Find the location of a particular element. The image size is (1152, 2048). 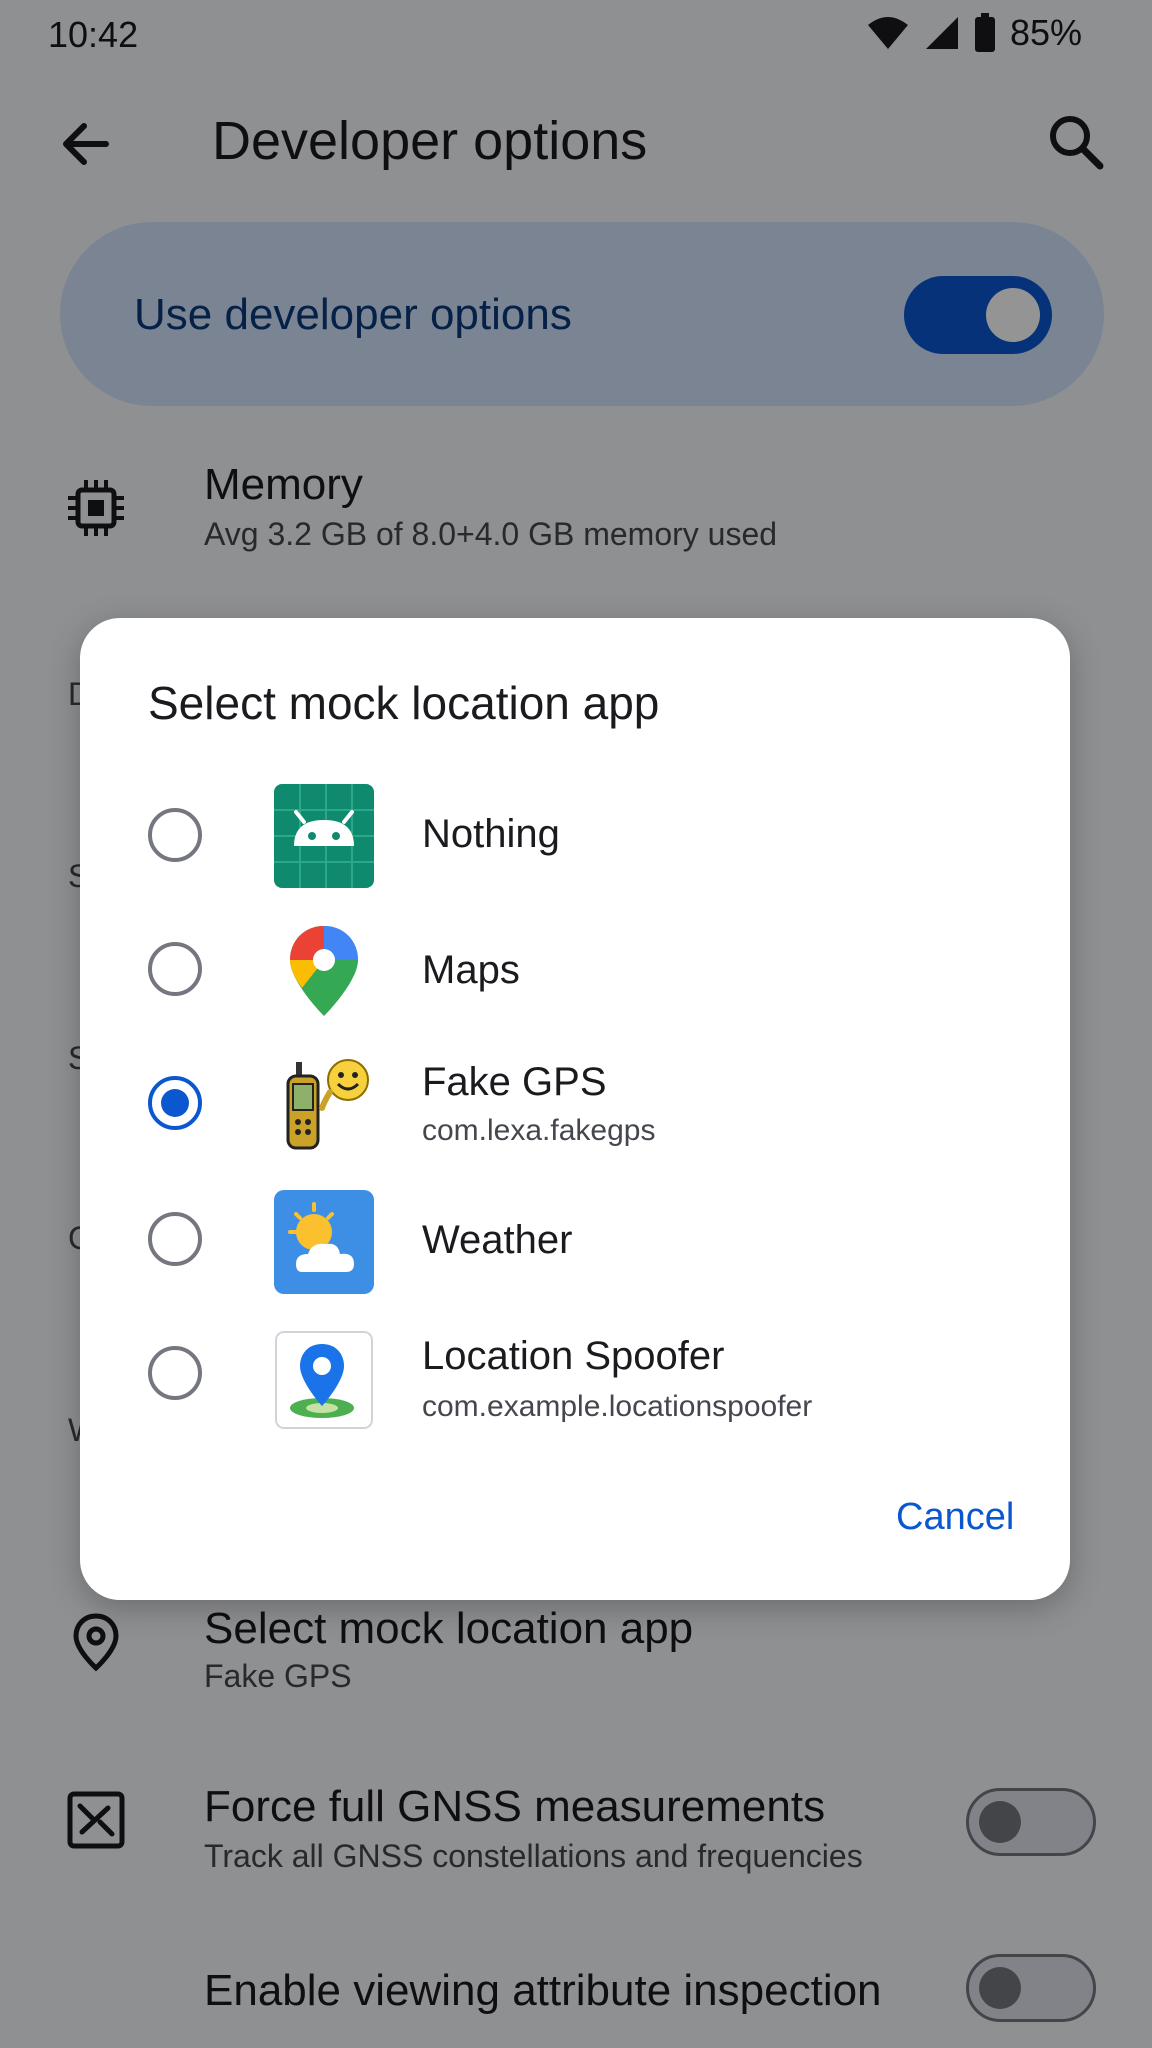

option-label-location-spoofer: Location Spoofer is located at coordinates (573, 1356).